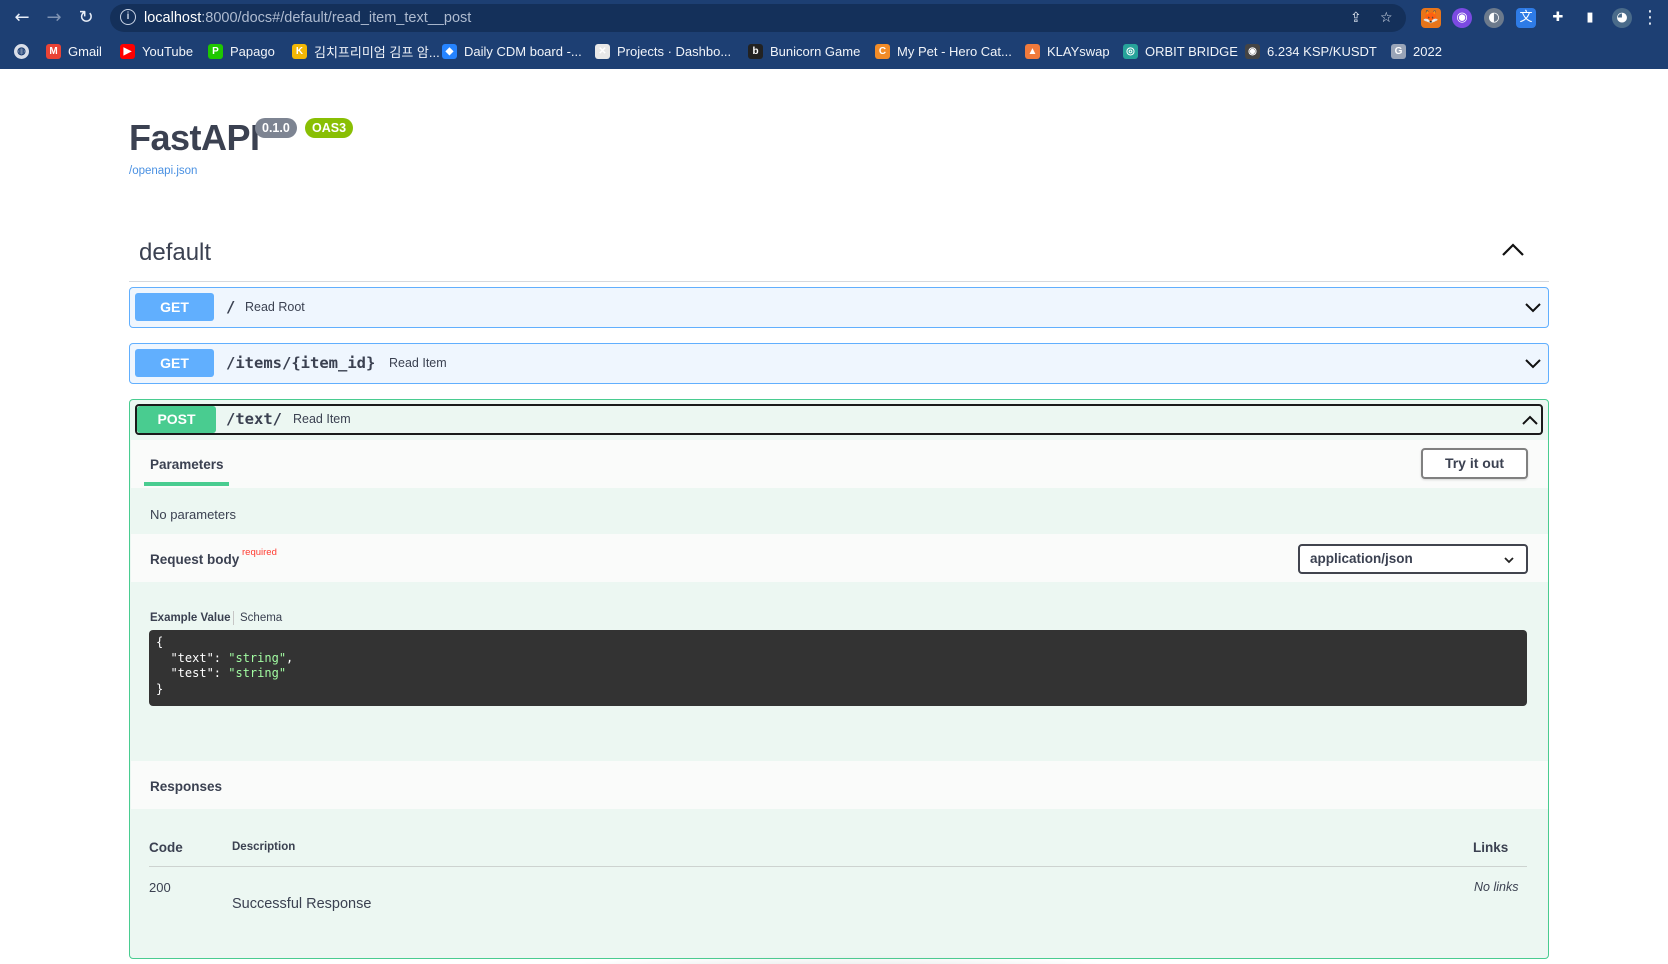  Describe the element at coordinates (186, 484) in the screenshot. I see `parameters-tab-underline` at that location.